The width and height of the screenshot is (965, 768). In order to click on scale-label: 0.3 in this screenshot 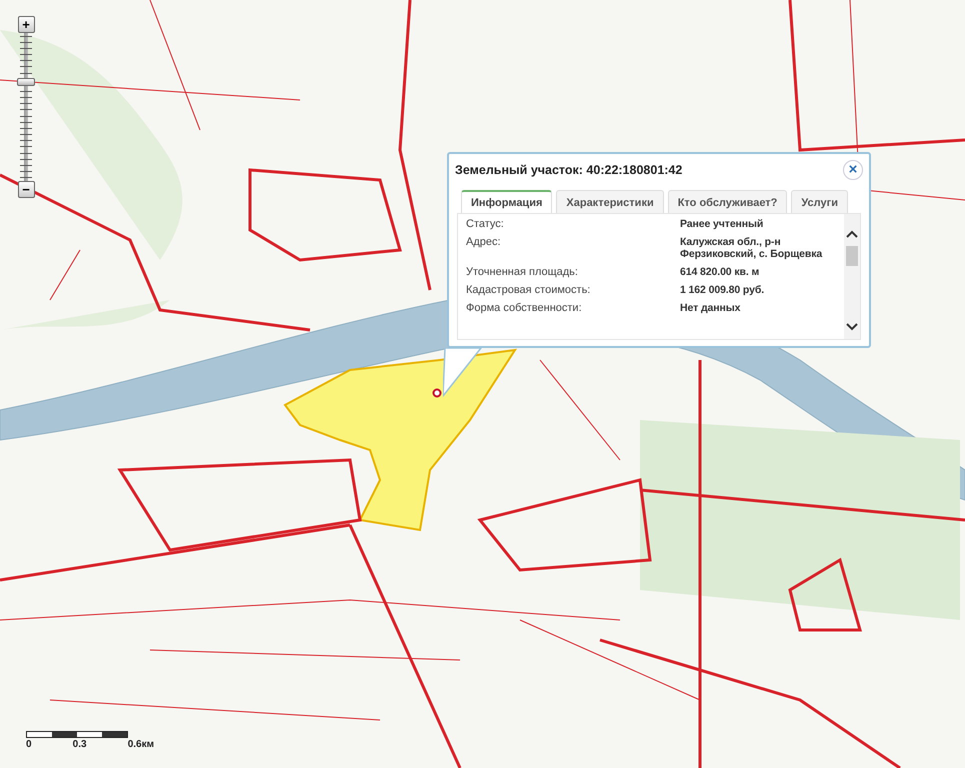, I will do `click(79, 744)`.